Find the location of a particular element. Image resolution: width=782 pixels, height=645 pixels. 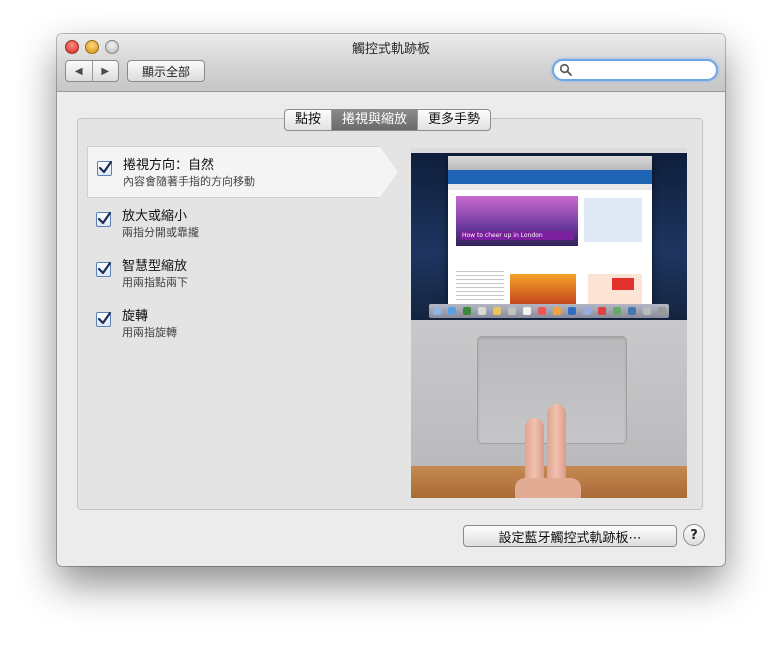

preview-site-header is located at coordinates (550, 177).